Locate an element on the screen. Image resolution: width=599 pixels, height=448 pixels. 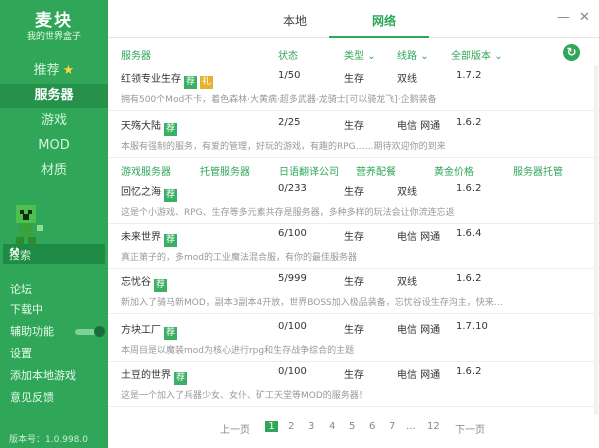
search-input: 搜索 ⚒ is located at coordinates (54, 254).